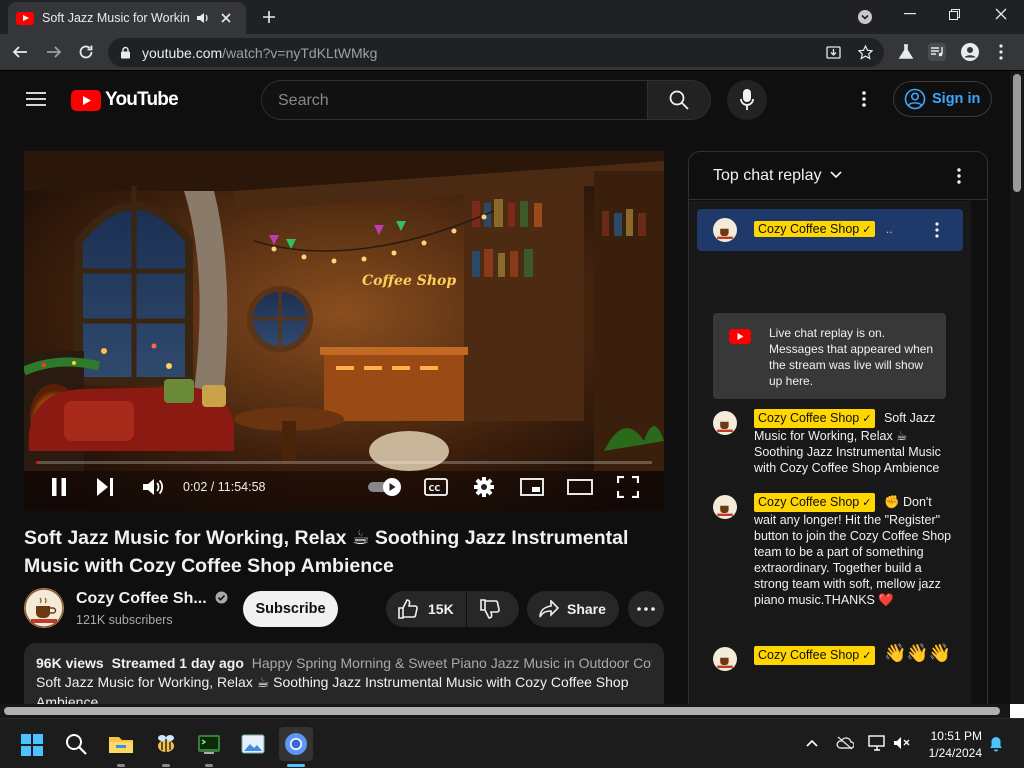  Describe the element at coordinates (747, 100) in the screenshot. I see `voice-search-button` at that location.